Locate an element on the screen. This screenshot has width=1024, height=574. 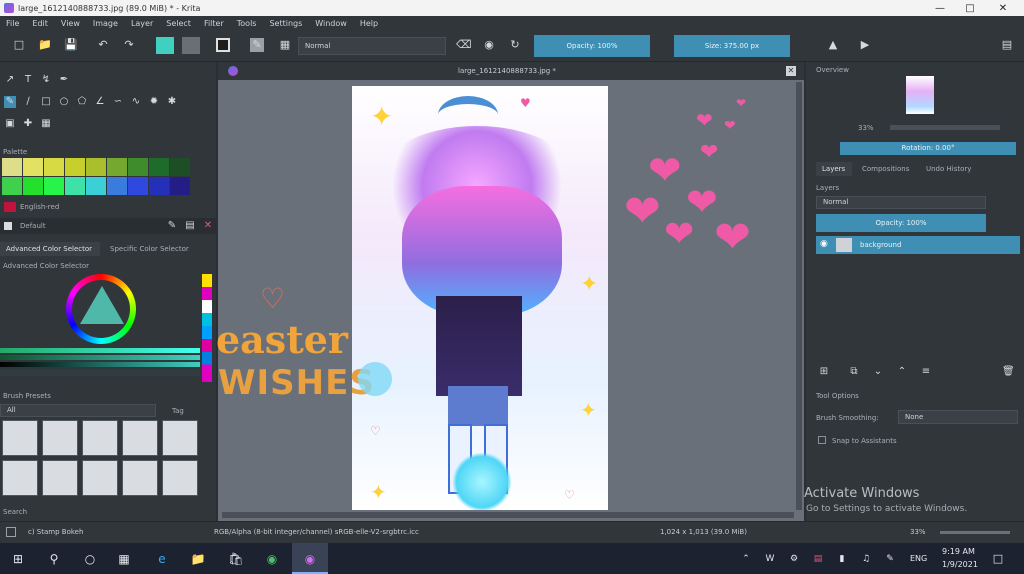
menu-file: File is located at coordinates (12, 23).